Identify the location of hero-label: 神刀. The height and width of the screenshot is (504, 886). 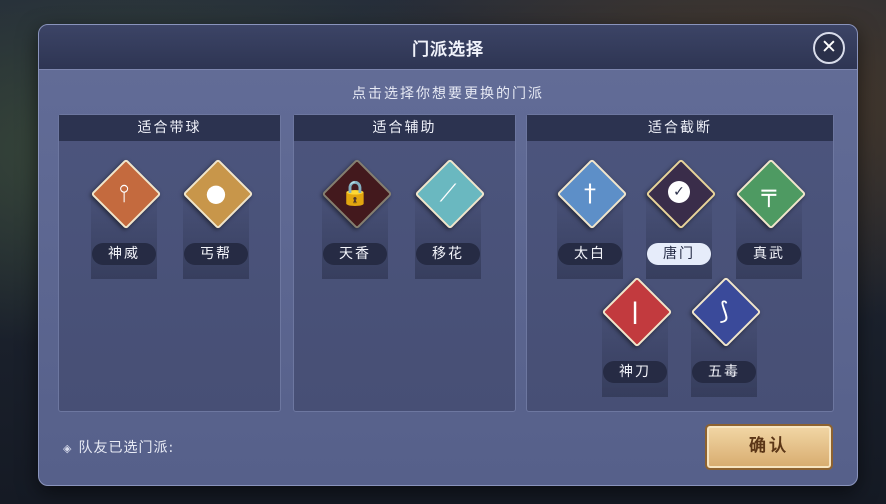
(635, 372).